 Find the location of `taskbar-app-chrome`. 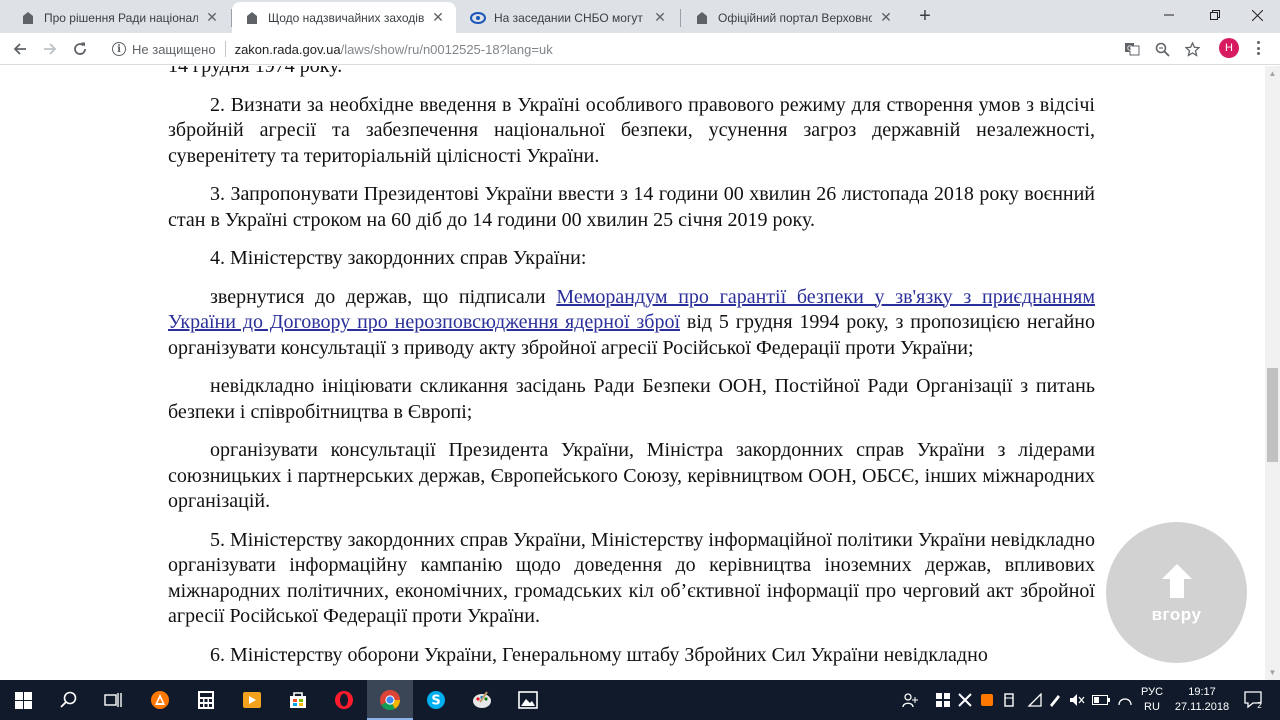

taskbar-app-chrome is located at coordinates (390, 700).